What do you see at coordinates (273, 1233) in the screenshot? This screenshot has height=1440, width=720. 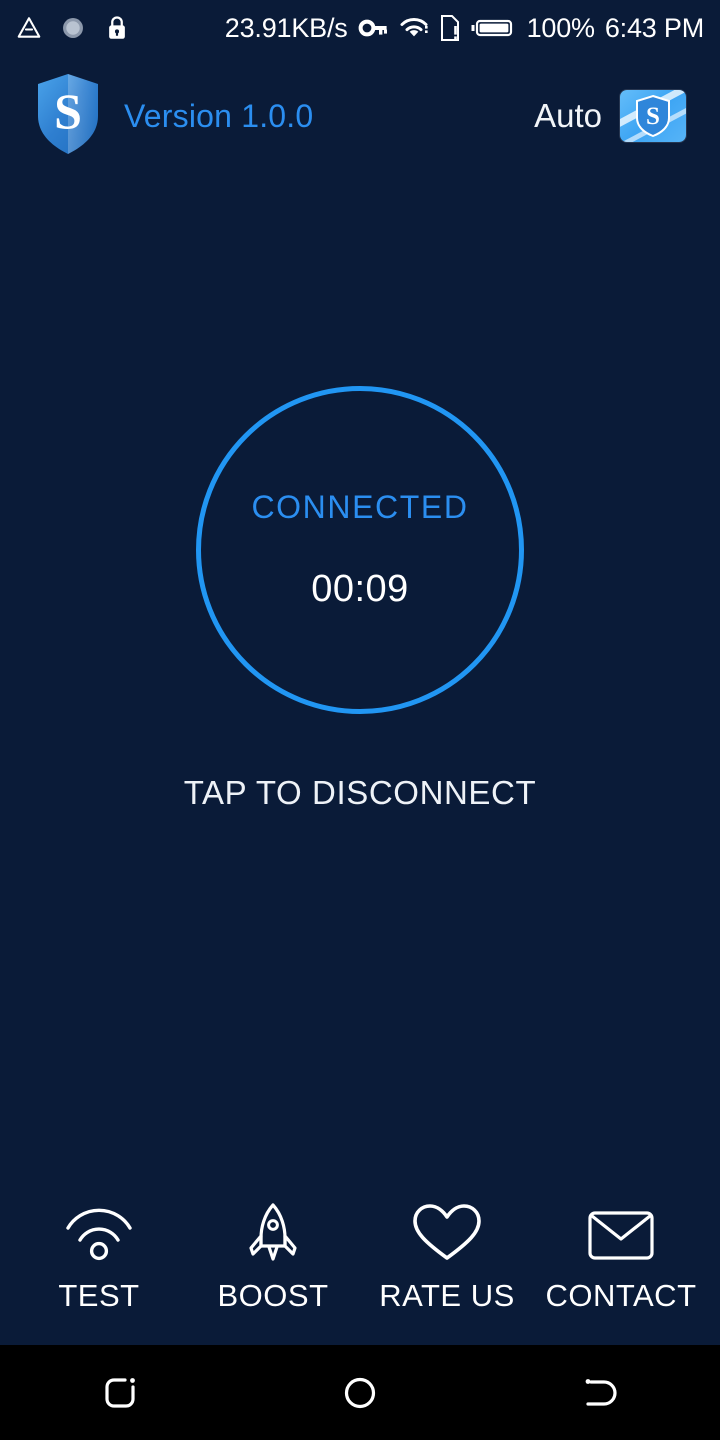 I see `rocket-icon` at bounding box center [273, 1233].